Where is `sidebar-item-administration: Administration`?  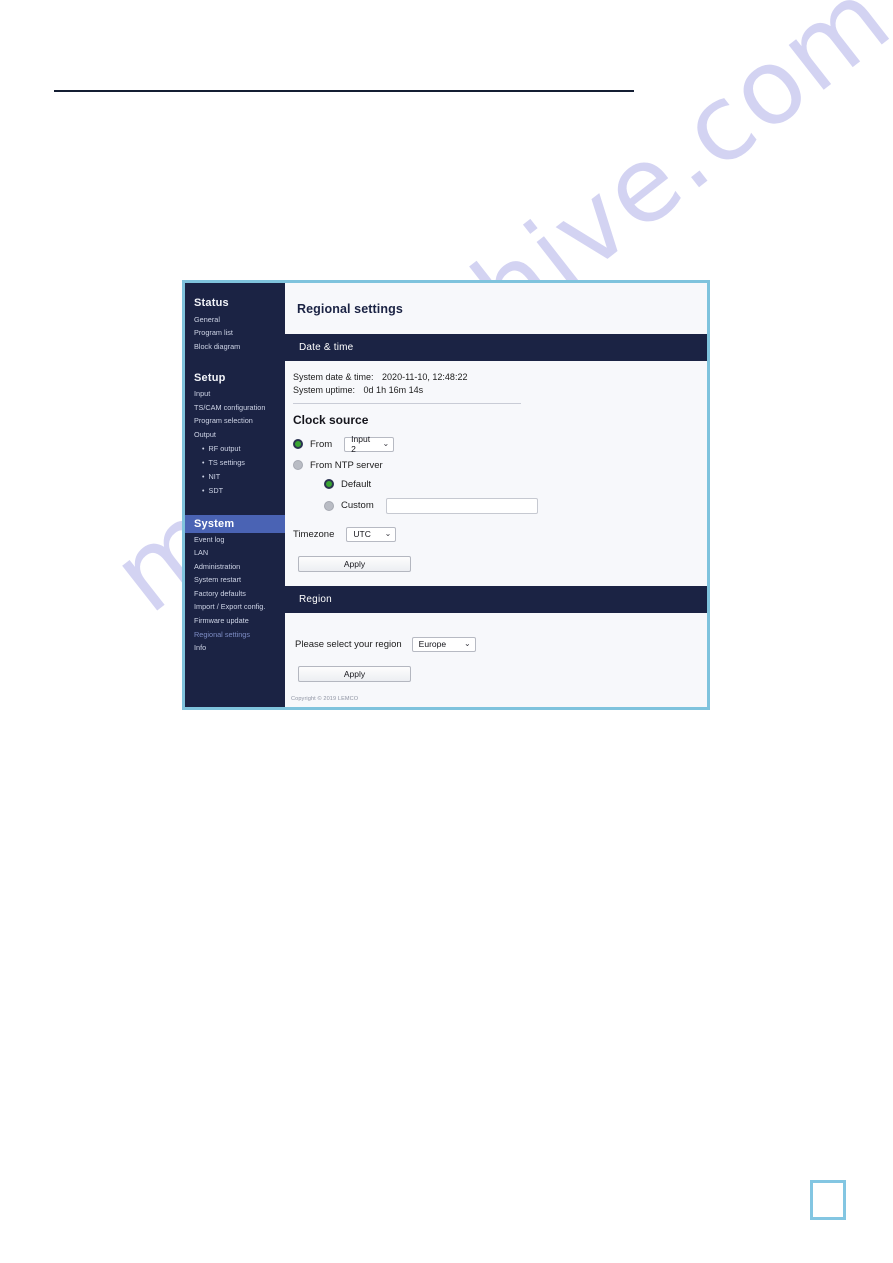
sidebar-item-administration: Administration is located at coordinates (235, 567).